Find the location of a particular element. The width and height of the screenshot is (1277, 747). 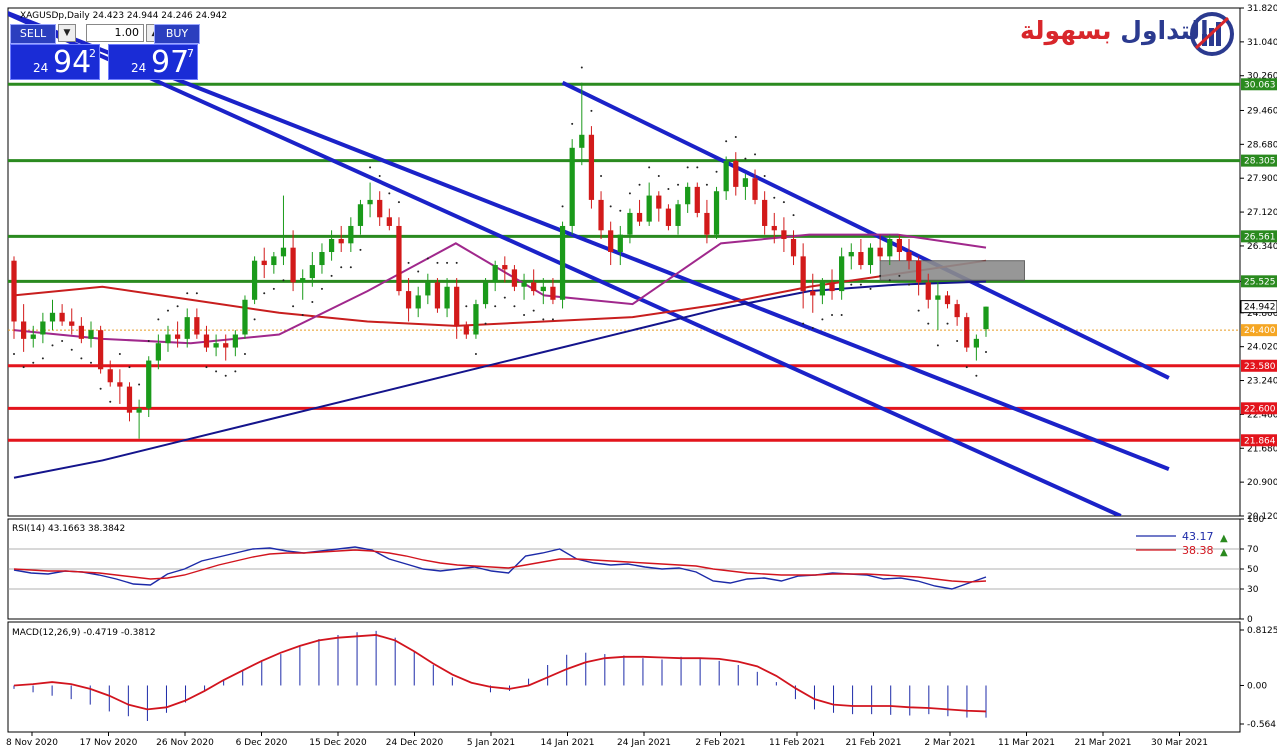

buy-price-big: 97 is located at coordinates (170, 62).